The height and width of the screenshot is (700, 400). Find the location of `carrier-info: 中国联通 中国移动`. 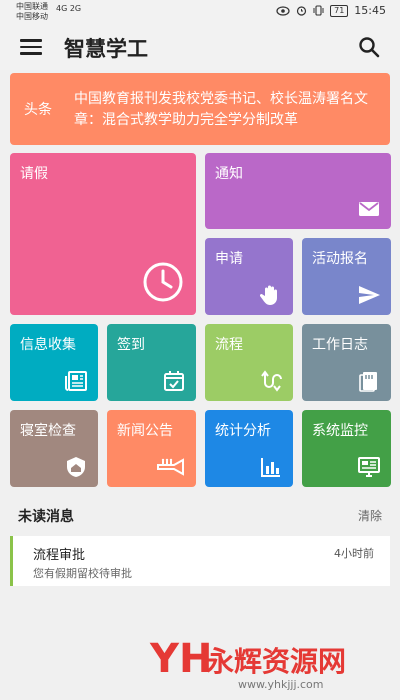

carrier-info: 中国联通 中国移动 is located at coordinates (32, 12).